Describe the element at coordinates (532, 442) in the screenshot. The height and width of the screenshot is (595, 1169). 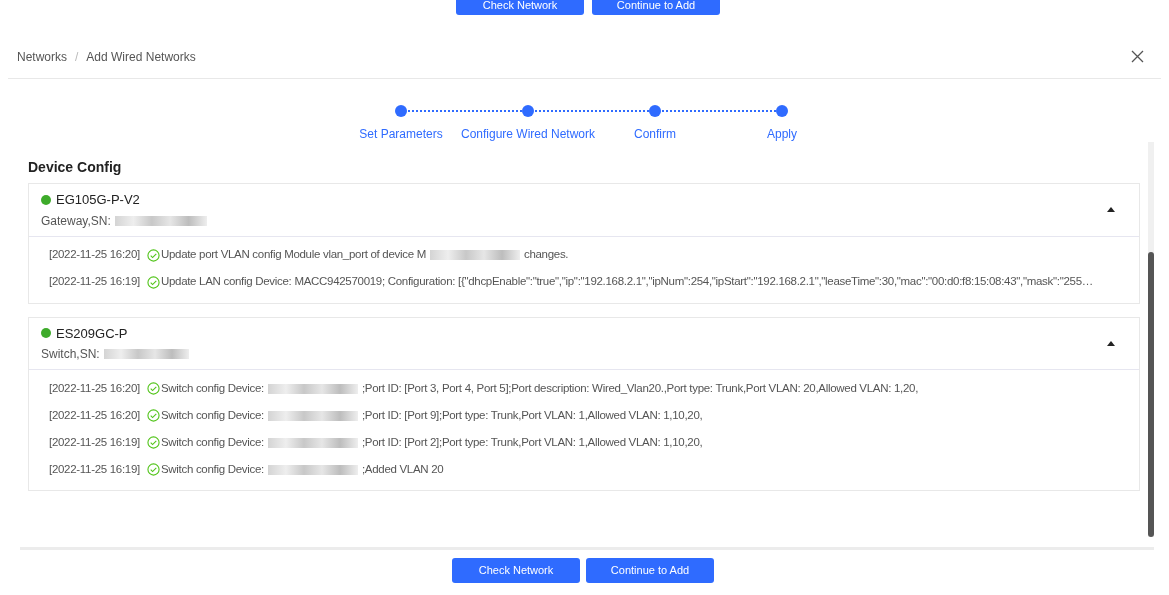
I see `log-message: ;Port ID: [Port 2];Port type: Trunk,Port VLAN: 1,Allowed VLAN: 1,10,20,` at that location.